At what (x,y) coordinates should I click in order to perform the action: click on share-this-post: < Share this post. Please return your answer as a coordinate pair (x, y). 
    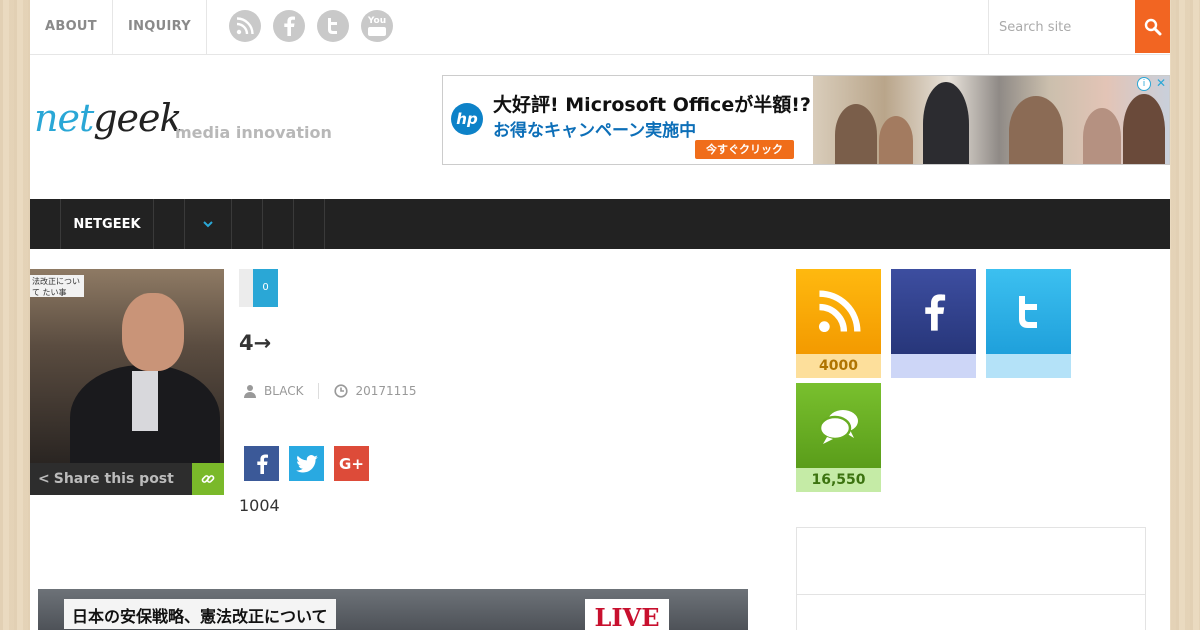
    Looking at the image, I should click on (111, 479).